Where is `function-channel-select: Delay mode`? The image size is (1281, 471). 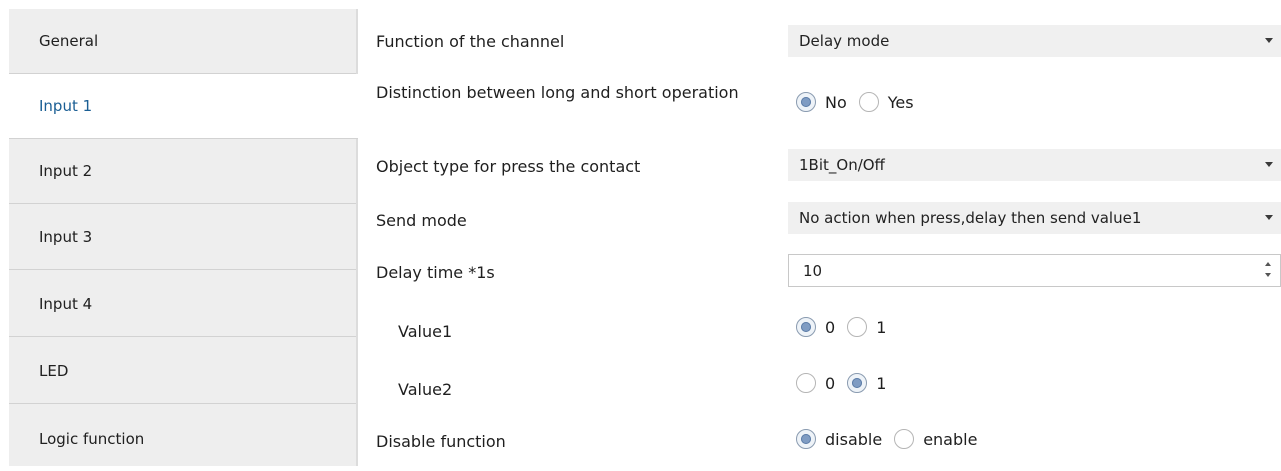
function-channel-select: Delay mode is located at coordinates (1034, 41).